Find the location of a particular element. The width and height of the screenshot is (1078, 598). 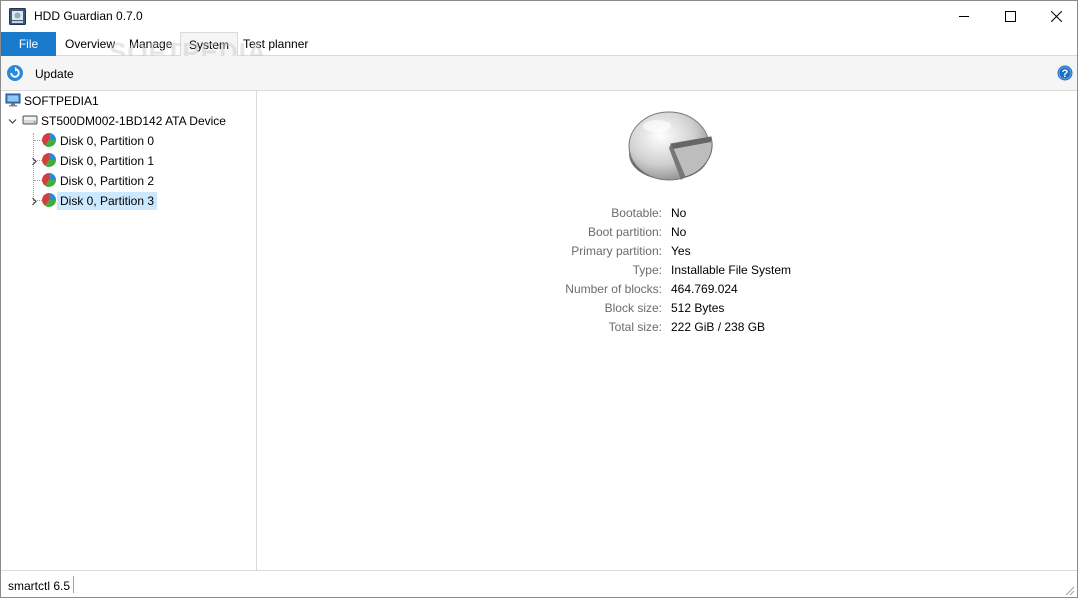

hard-drive-icon is located at coordinates (30, 121).